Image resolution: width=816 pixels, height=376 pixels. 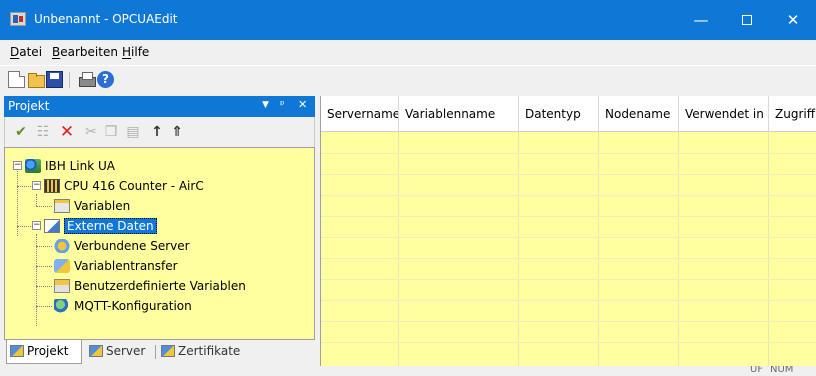 What do you see at coordinates (100, 226) in the screenshot?
I see `tree-item-externe-daten: Externe Daten` at bounding box center [100, 226].